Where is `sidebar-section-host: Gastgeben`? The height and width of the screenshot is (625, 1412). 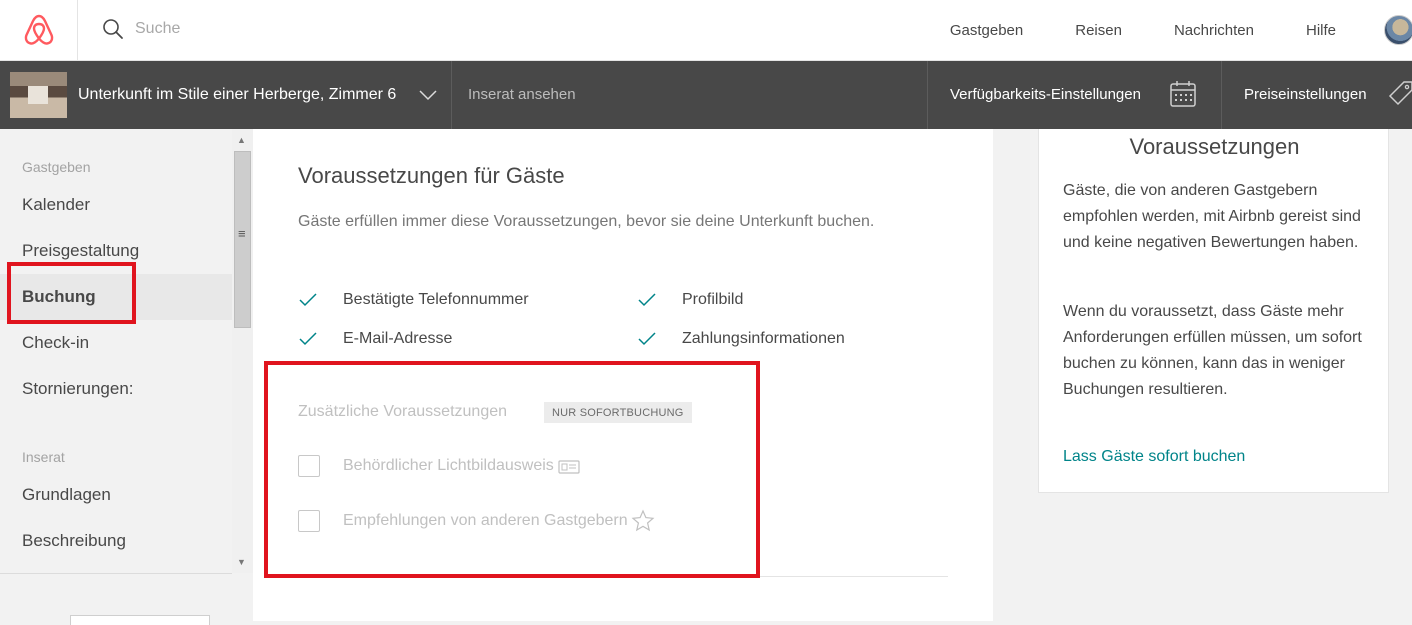 sidebar-section-host: Gastgeben is located at coordinates (56, 167).